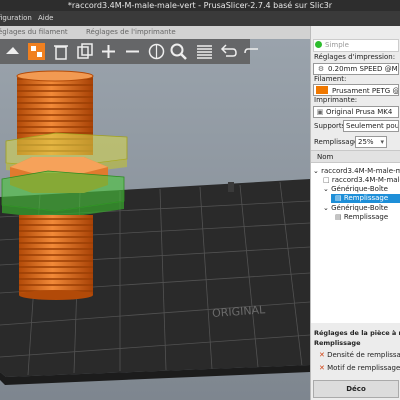 This screenshot has width=400, height=400. I want to click on supports-combo: Seulement pour l, so click(371, 126).